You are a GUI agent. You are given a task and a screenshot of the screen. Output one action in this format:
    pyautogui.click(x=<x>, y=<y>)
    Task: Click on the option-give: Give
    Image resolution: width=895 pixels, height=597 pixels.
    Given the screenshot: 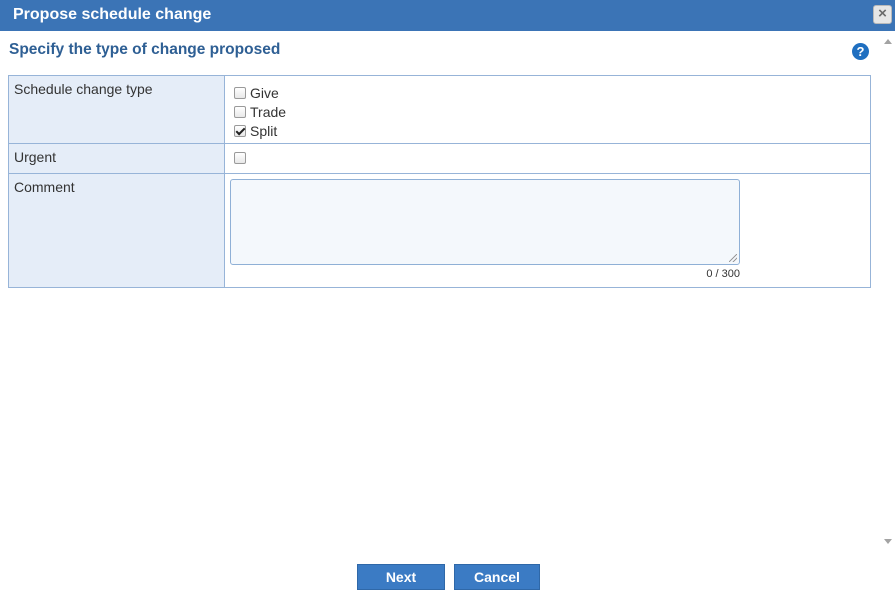 What is the action you would take?
    pyautogui.click(x=552, y=92)
    